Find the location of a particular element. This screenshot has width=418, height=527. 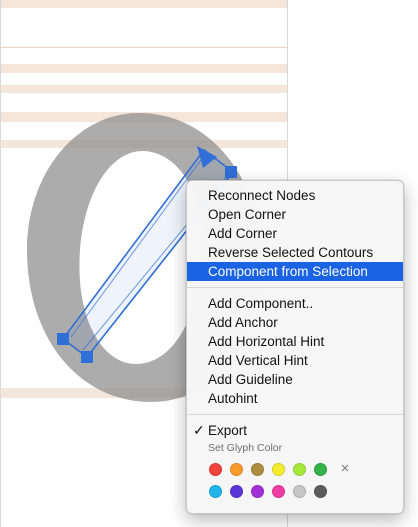

color-swatch-red is located at coordinates (215, 469).